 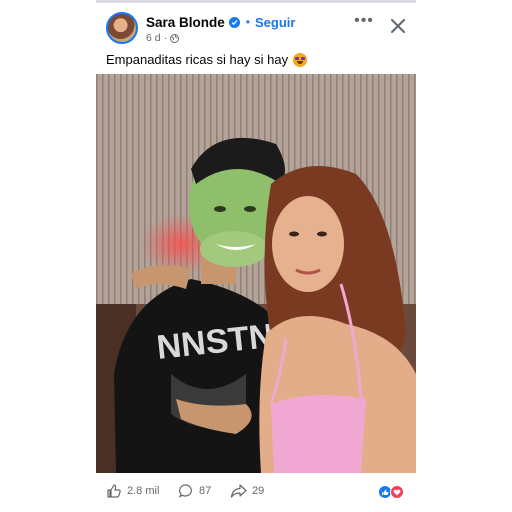 What do you see at coordinates (185, 22) in the screenshot?
I see `author-name: Sara Blonde` at bounding box center [185, 22].